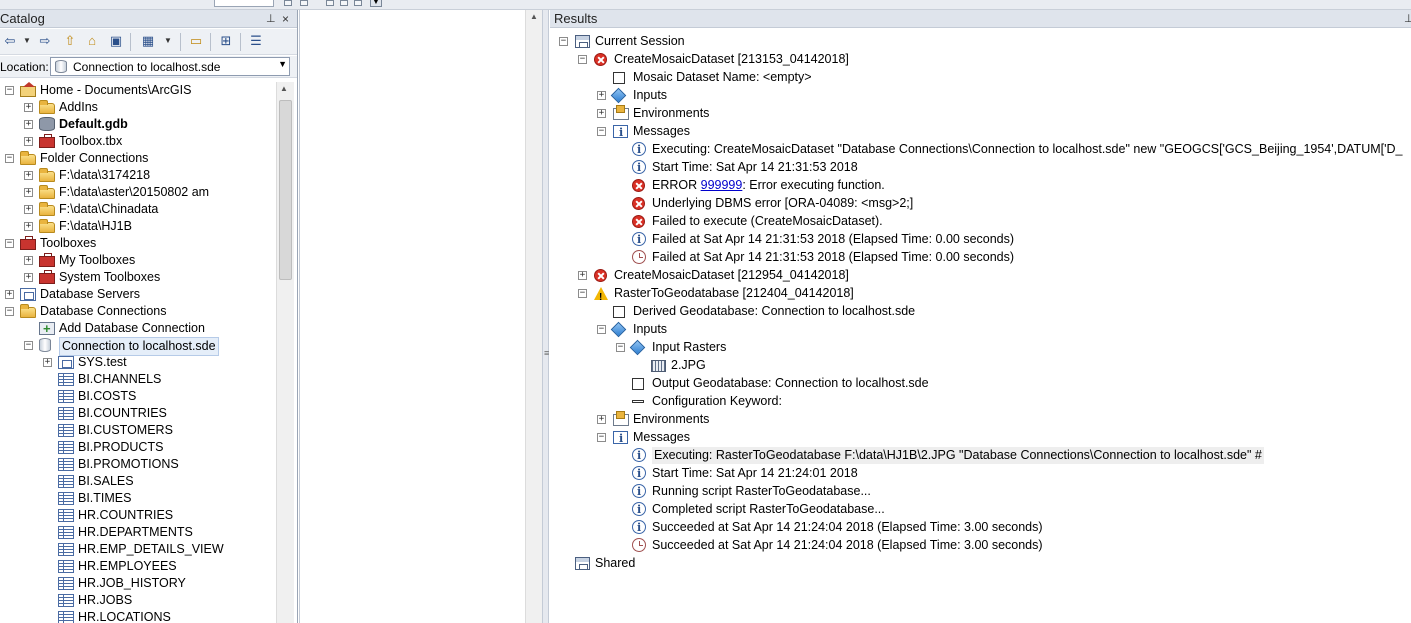 The image size is (1411, 623). Describe the element at coordinates (68, 243) in the screenshot. I see `catalog-tree-label-text: Toolboxes` at that location.